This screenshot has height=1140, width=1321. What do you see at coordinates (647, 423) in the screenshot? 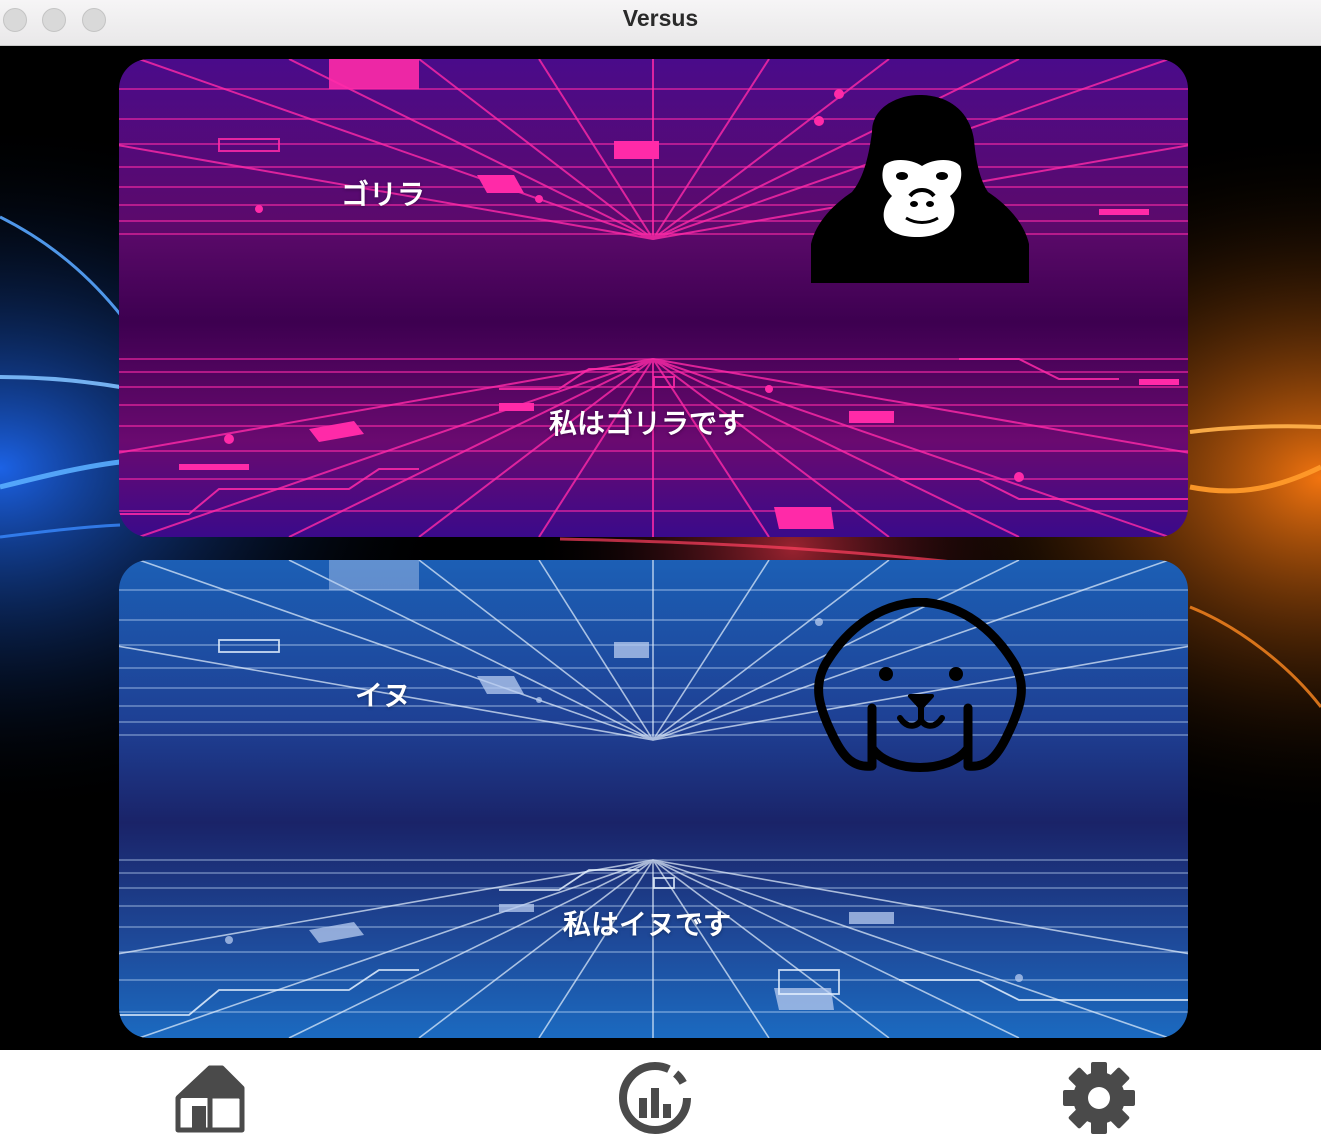
I see `card-description: 私はゴリラです` at bounding box center [647, 423].